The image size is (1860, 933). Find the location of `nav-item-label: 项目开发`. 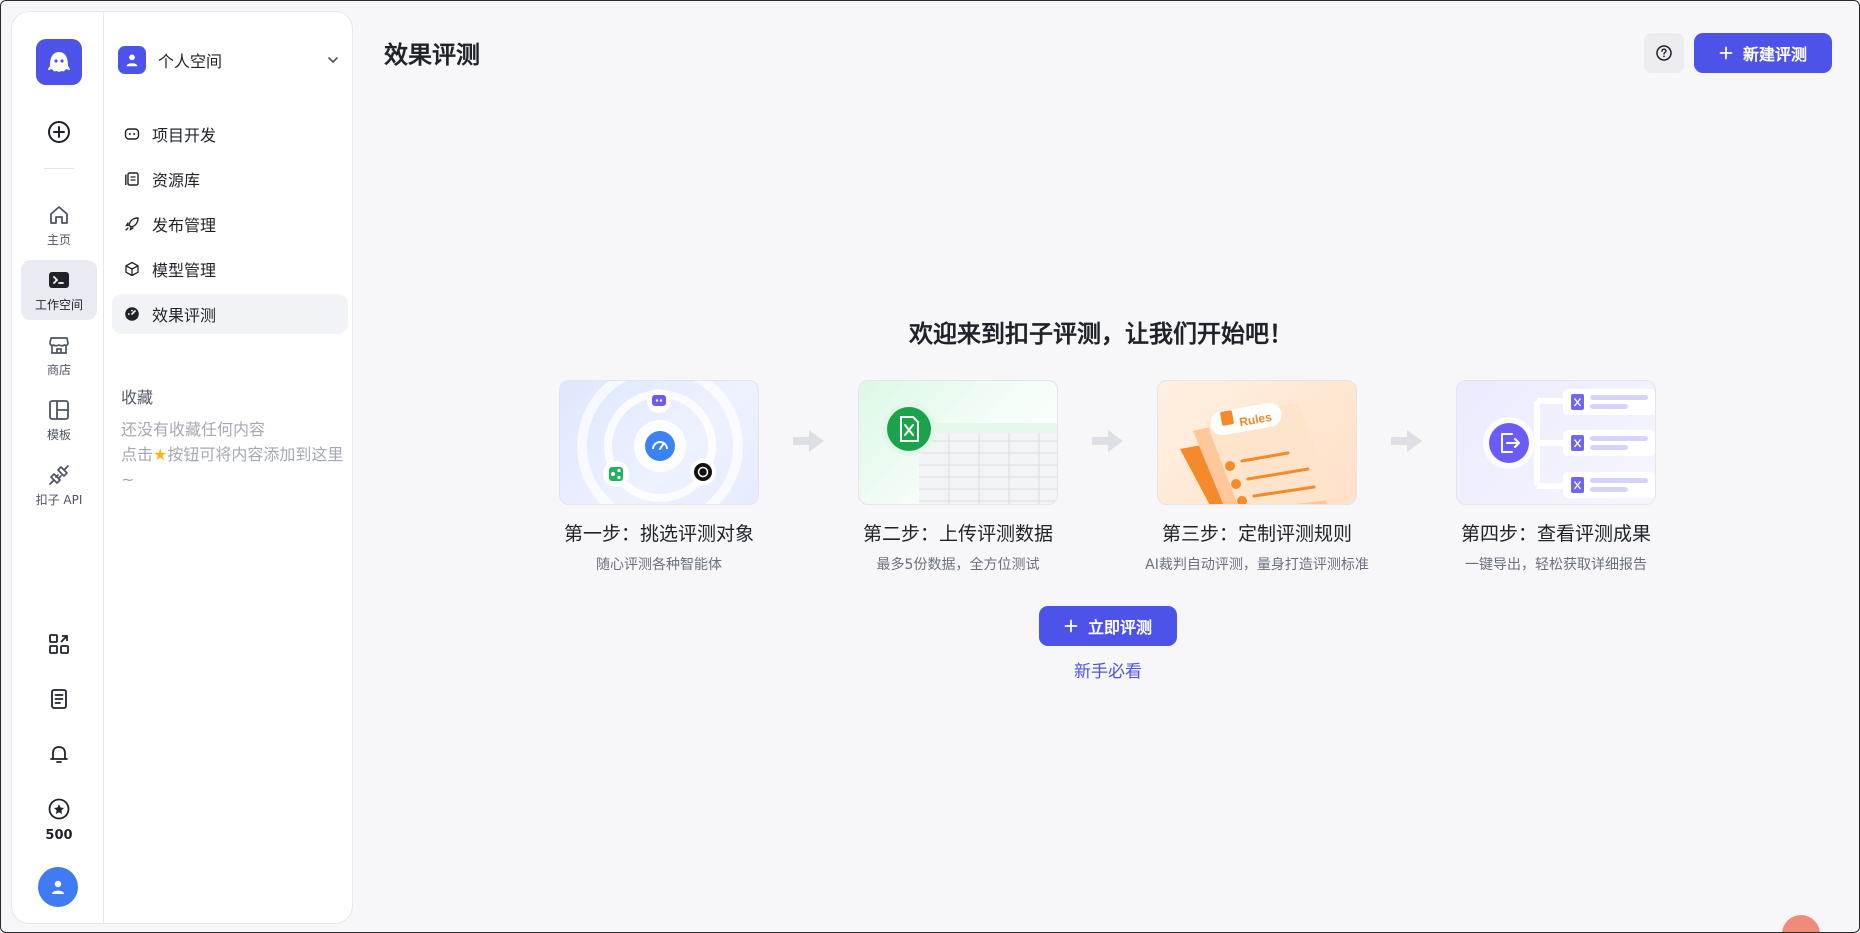

nav-item-label: 项目开发 is located at coordinates (184, 135).